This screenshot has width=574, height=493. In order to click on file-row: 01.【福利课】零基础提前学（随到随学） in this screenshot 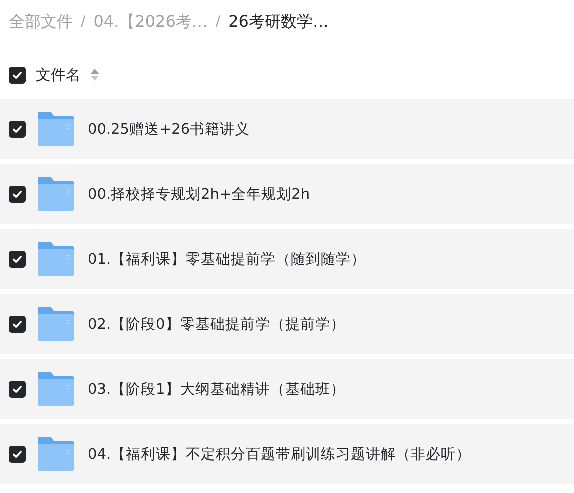, I will do `click(287, 259)`.